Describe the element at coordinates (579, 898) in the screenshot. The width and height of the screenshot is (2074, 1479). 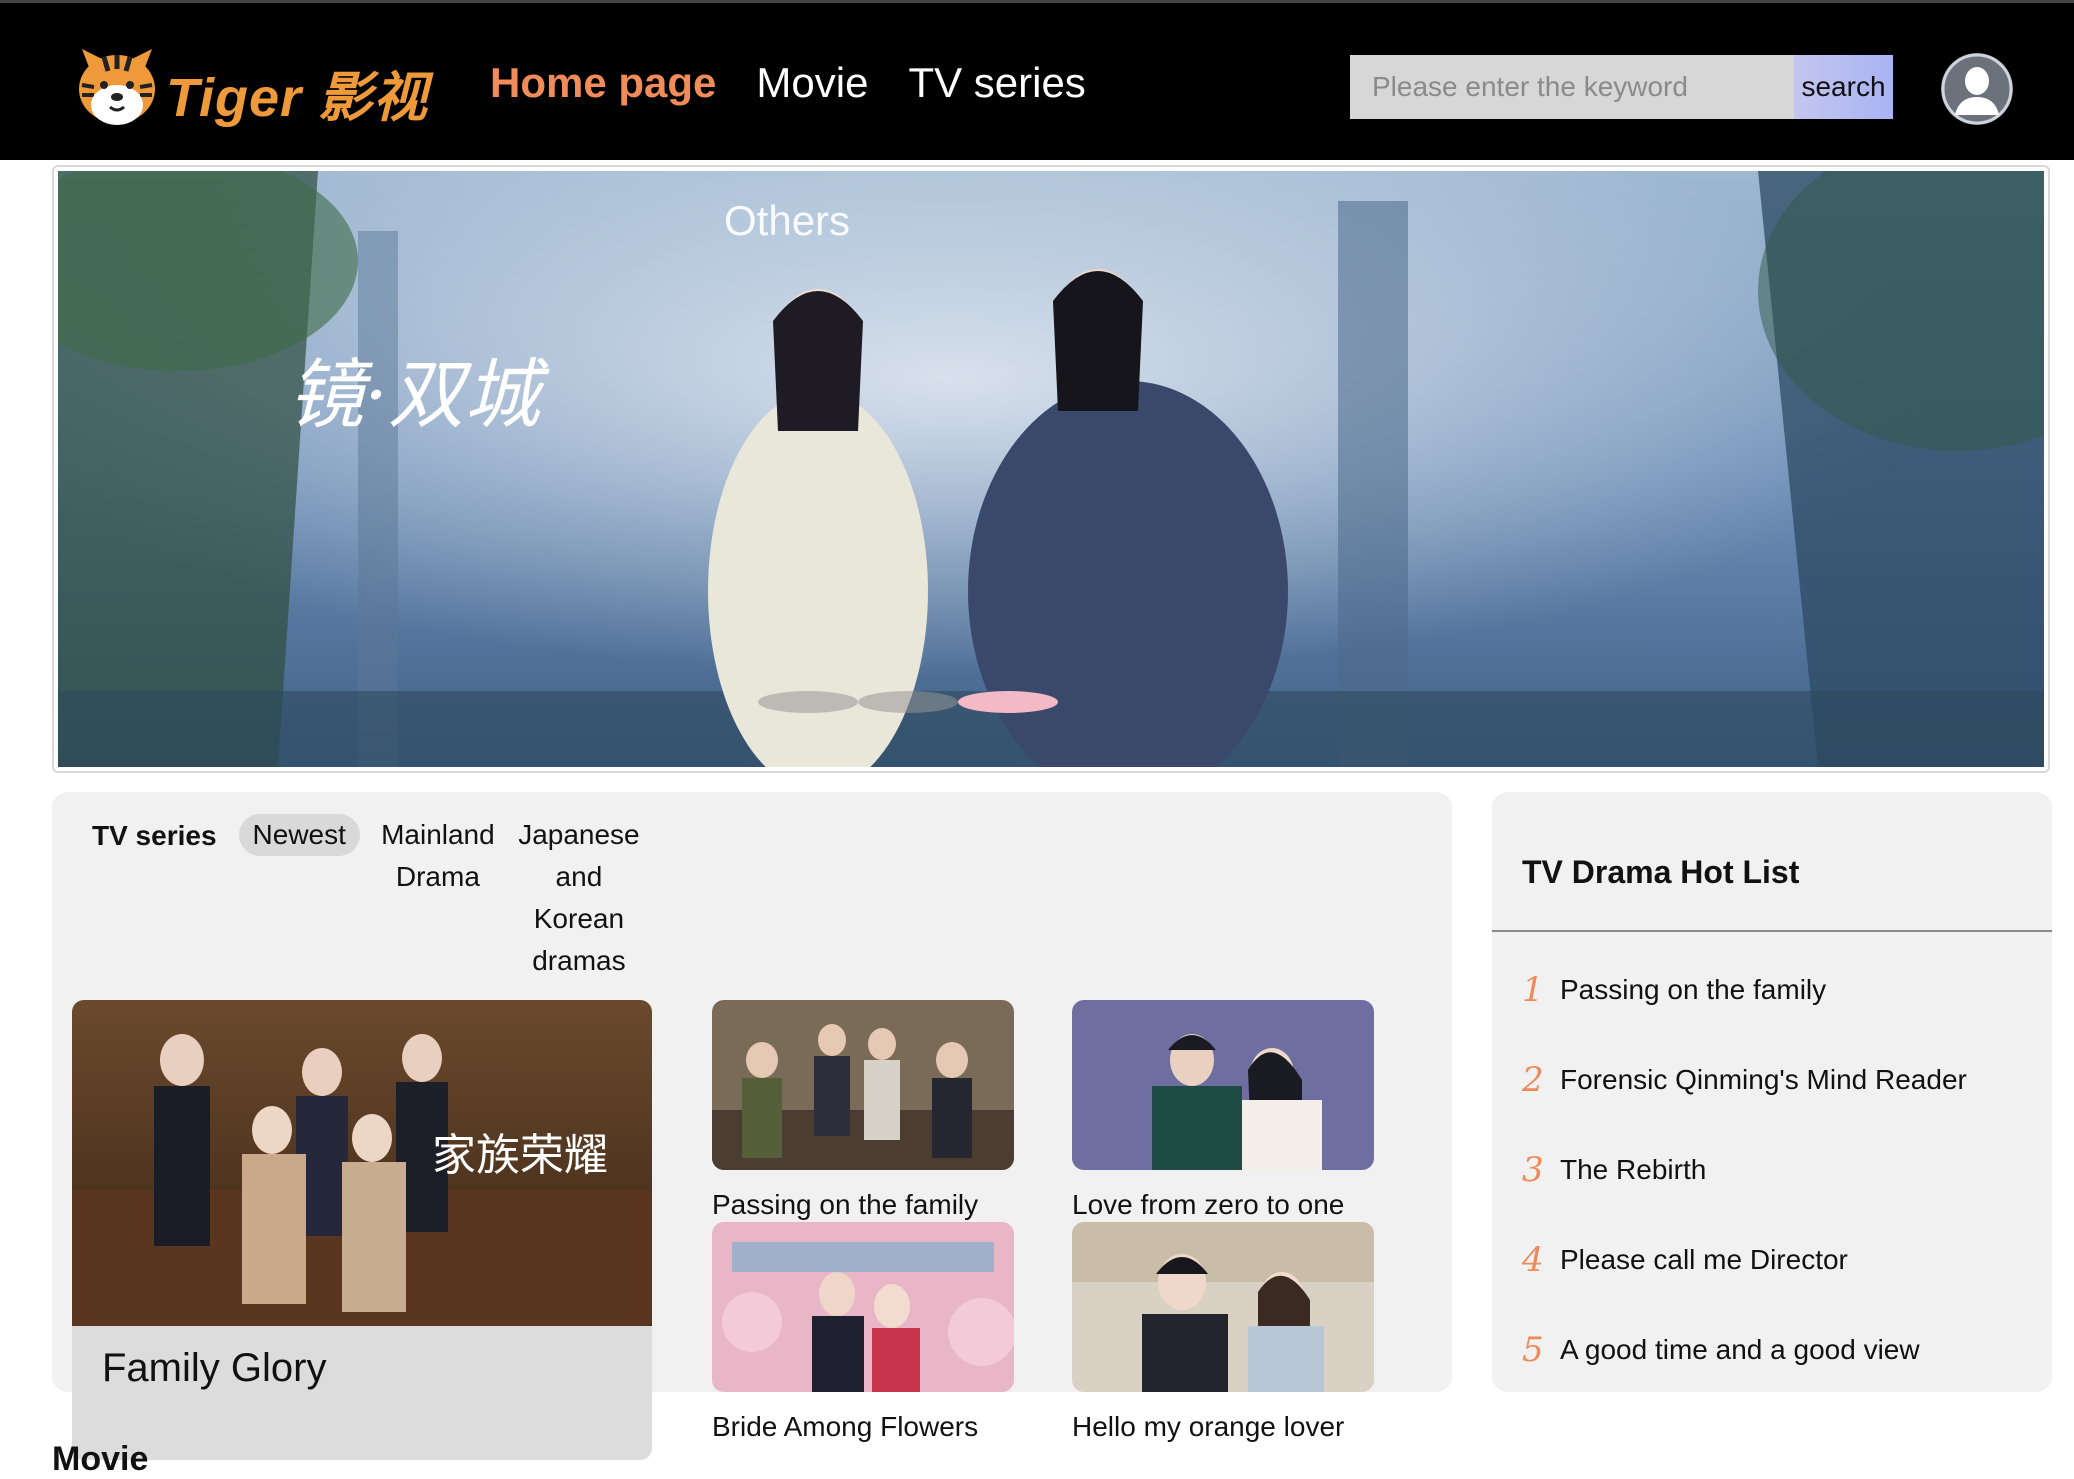
I see `tab-japanese-korean-dramas: Japanese and Korean dramas` at that location.